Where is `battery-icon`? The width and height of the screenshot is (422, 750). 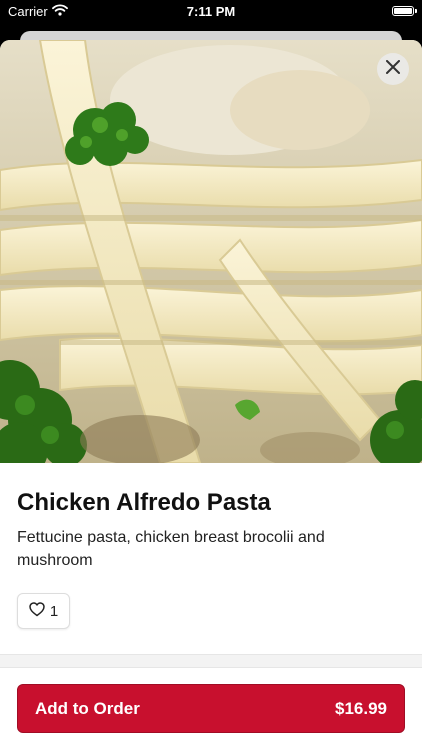
battery-icon is located at coordinates (404, 11).